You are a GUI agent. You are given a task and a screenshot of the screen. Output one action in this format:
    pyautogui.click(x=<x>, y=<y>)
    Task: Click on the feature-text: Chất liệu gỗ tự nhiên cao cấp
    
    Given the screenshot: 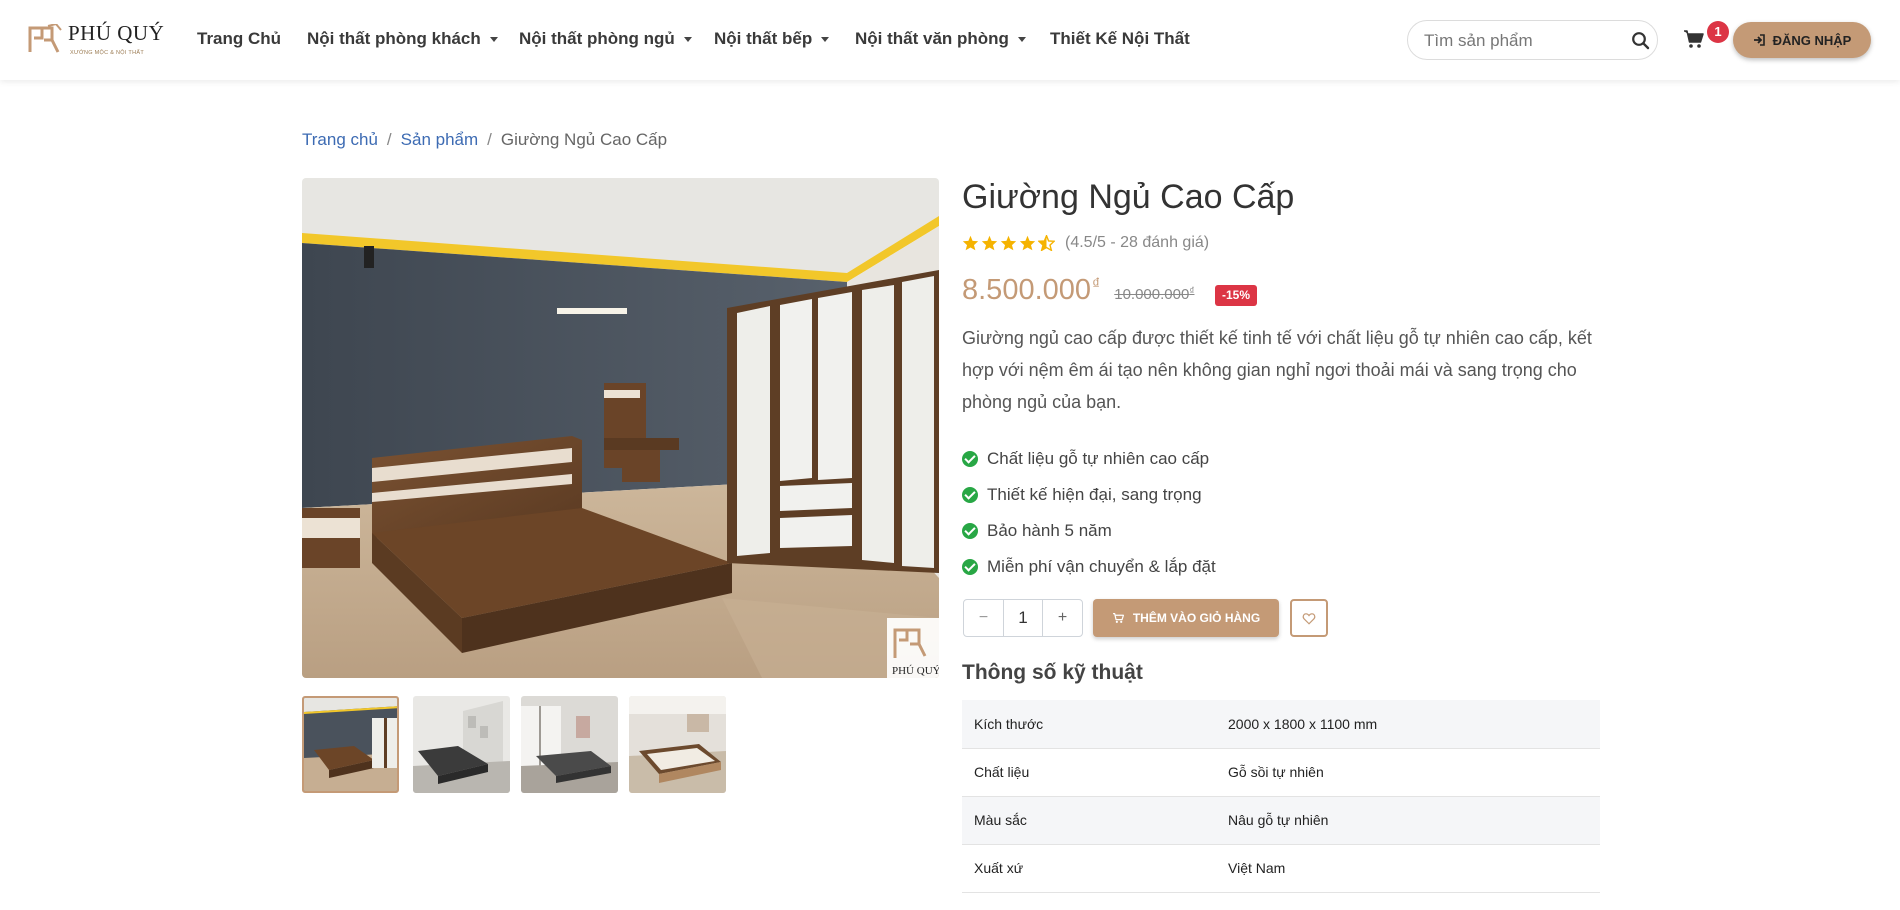 What is the action you would take?
    pyautogui.click(x=1098, y=458)
    